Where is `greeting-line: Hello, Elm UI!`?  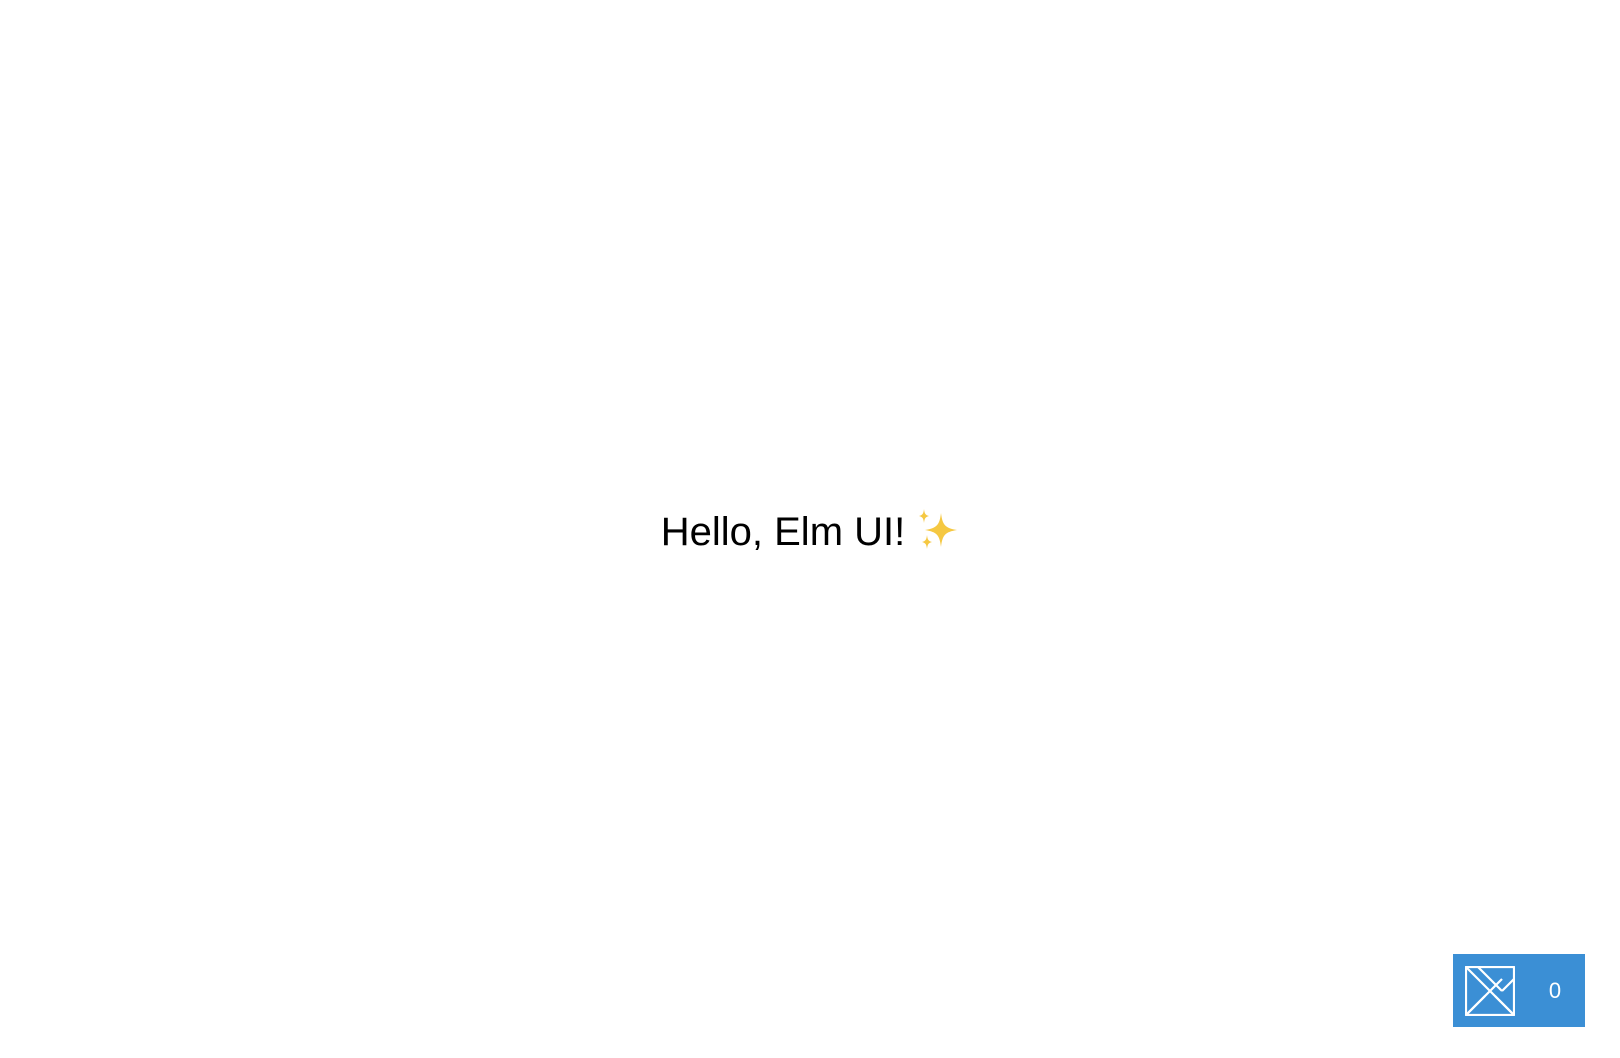
greeting-line: Hello, Elm UI! is located at coordinates (810, 531).